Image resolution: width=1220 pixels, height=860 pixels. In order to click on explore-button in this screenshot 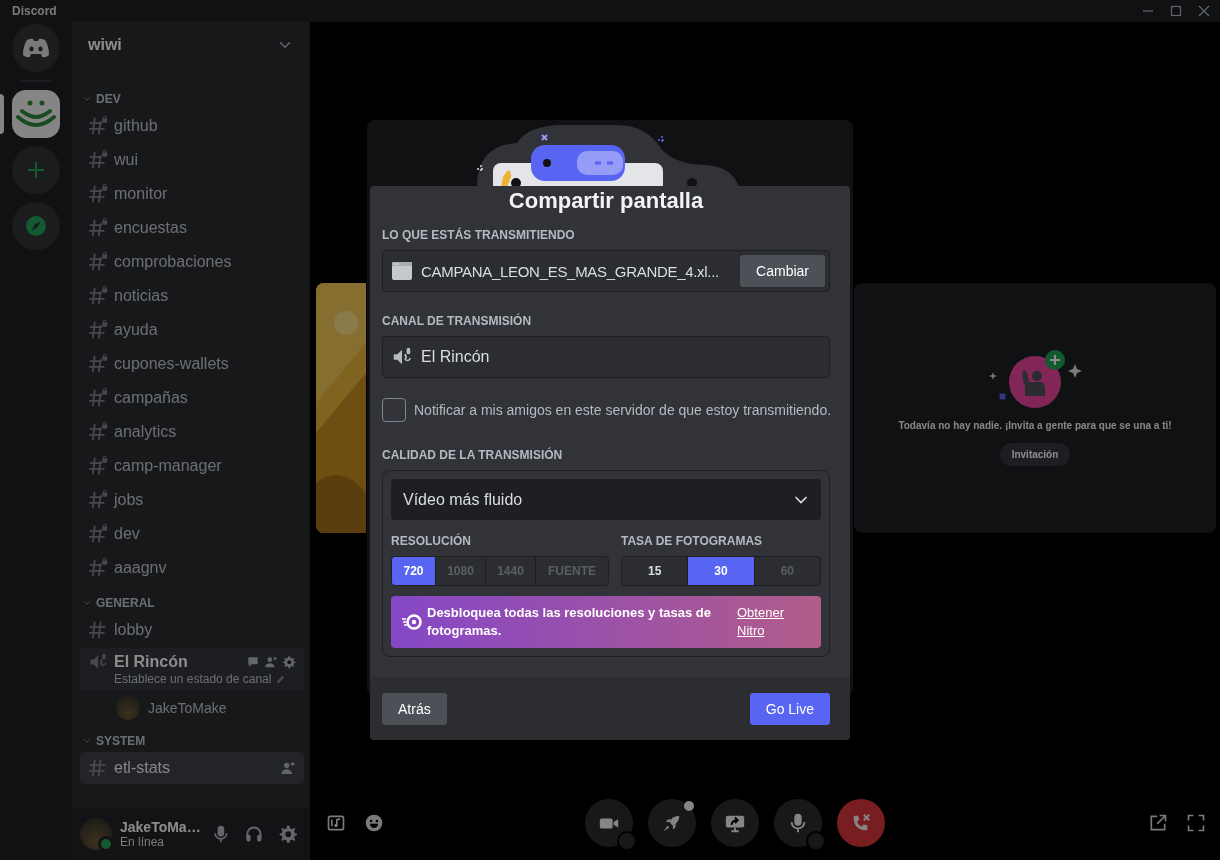, I will do `click(36, 226)`.